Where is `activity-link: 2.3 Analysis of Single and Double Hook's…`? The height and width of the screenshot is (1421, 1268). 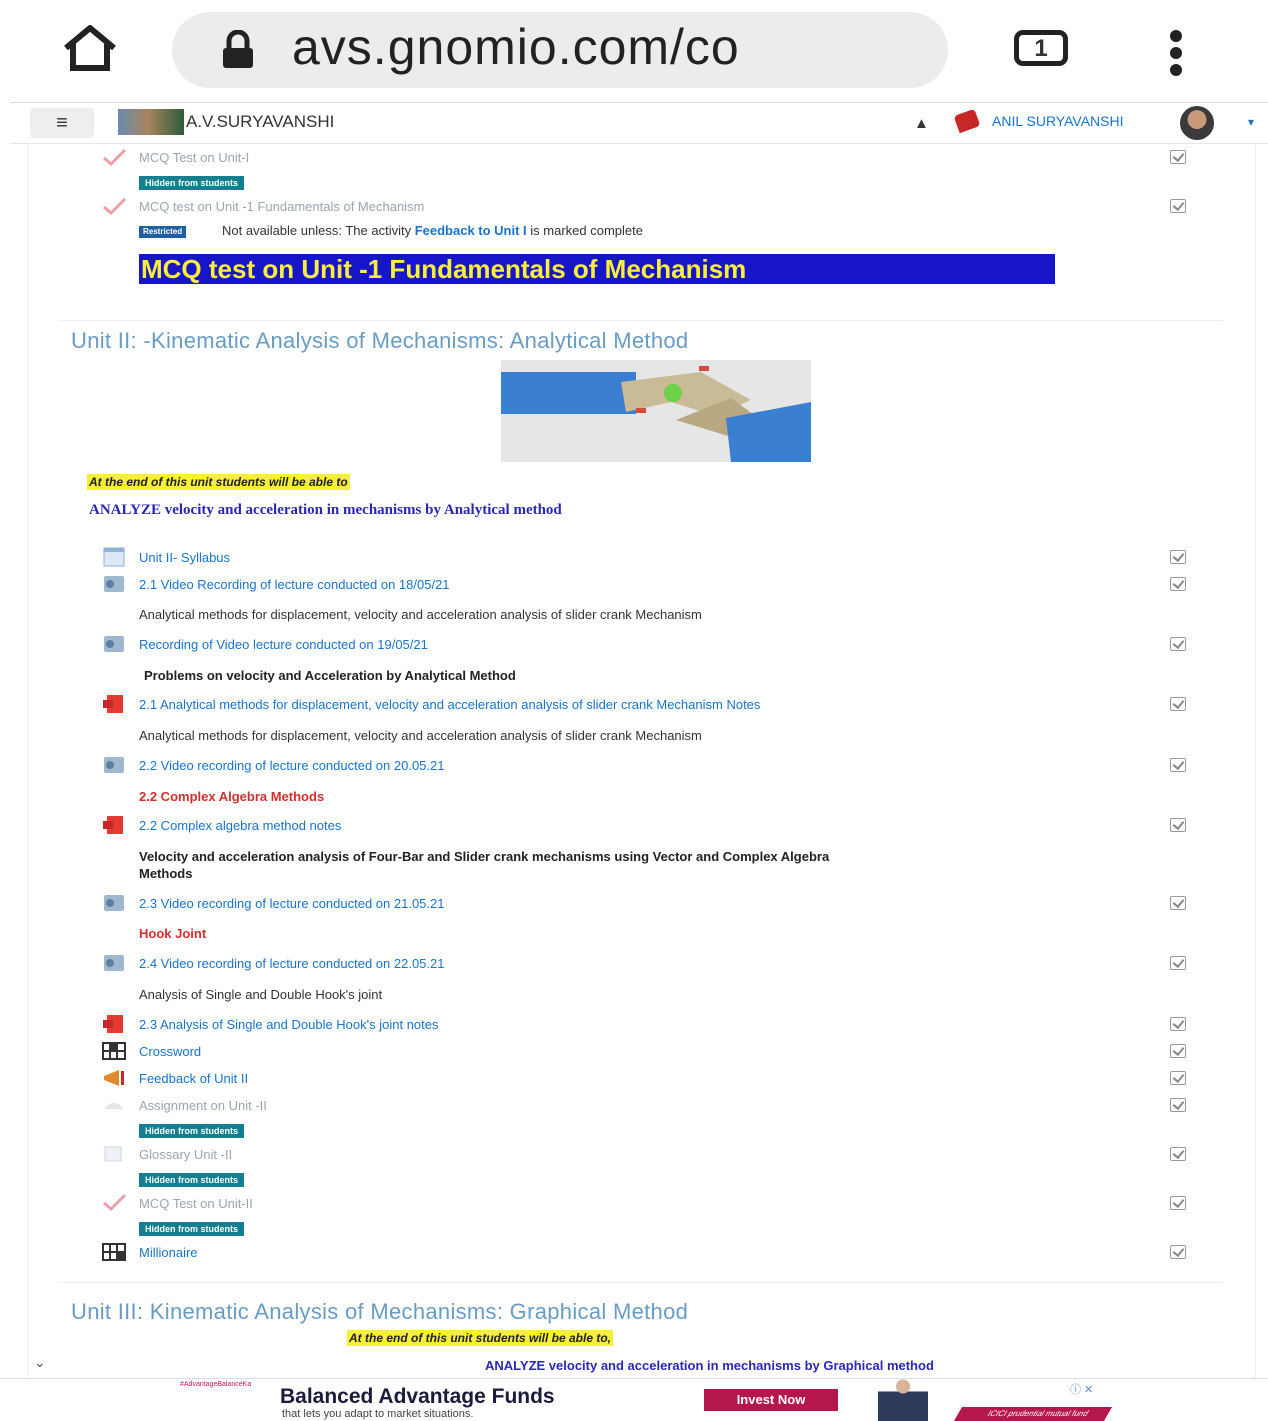
activity-link: 2.3 Analysis of Single and Double Hook's… is located at coordinates (289, 1024).